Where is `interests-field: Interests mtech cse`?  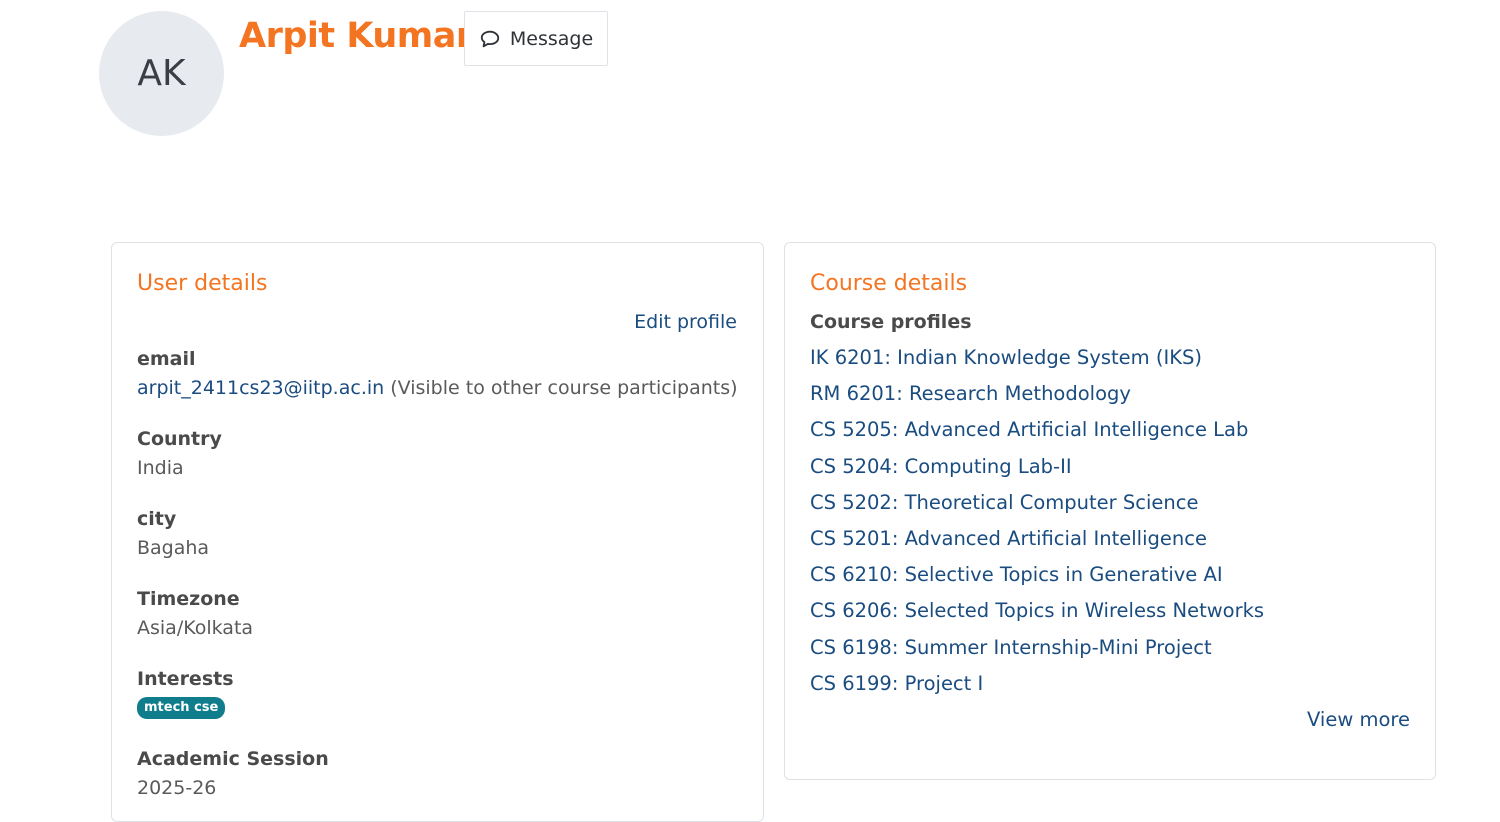 interests-field: Interests mtech cse is located at coordinates (185, 692).